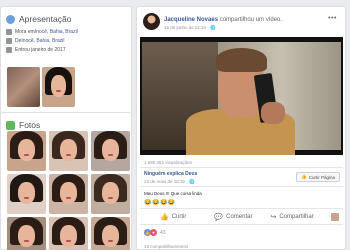  Describe the element at coordinates (56, 32) in the screenshot. I see `lives-in-link: Inocê, Bahia, Brazil` at that location.